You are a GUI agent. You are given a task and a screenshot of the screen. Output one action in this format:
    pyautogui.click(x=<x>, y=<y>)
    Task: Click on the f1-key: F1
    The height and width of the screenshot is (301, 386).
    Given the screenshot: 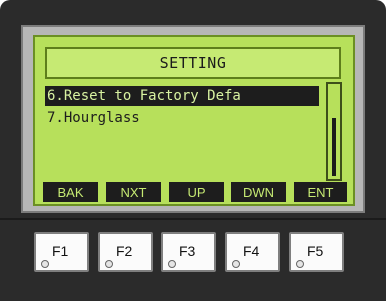 What is the action you would take?
    pyautogui.click(x=61, y=252)
    